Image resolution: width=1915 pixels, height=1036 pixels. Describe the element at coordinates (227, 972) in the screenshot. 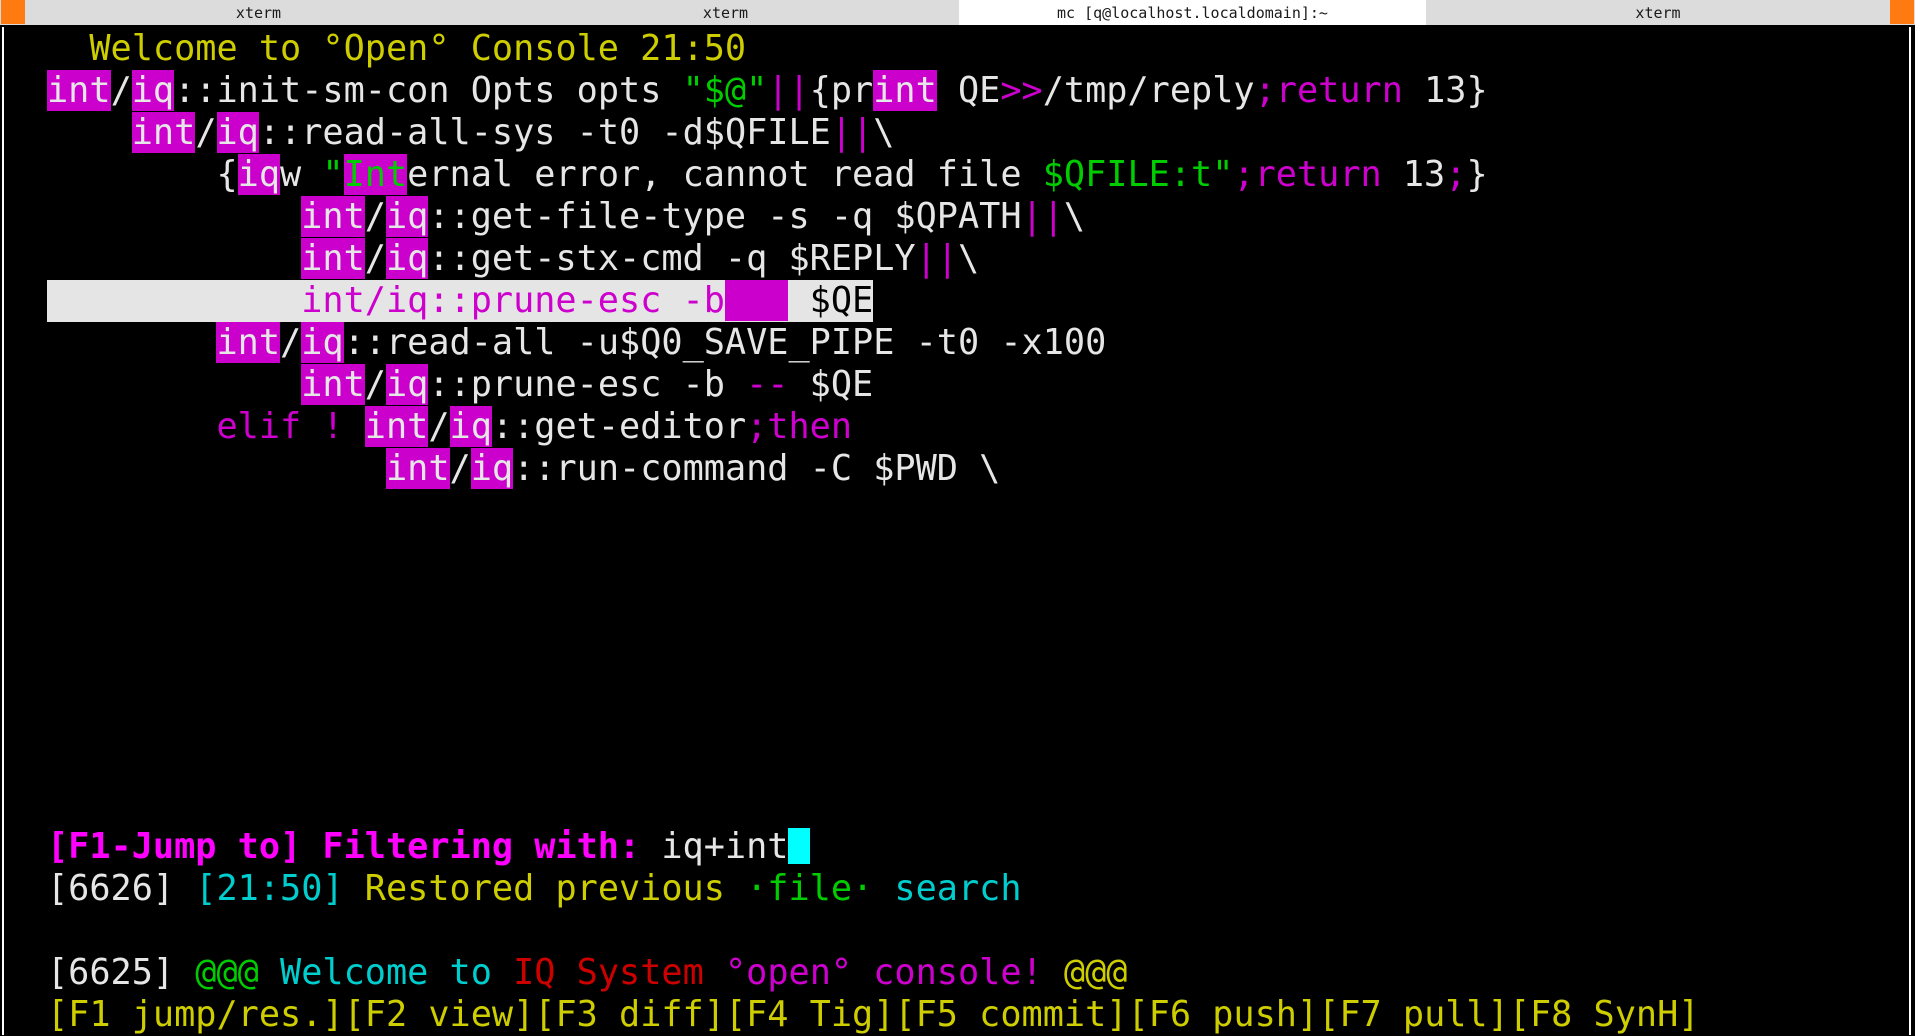

I see `message-marker: @@@` at that location.